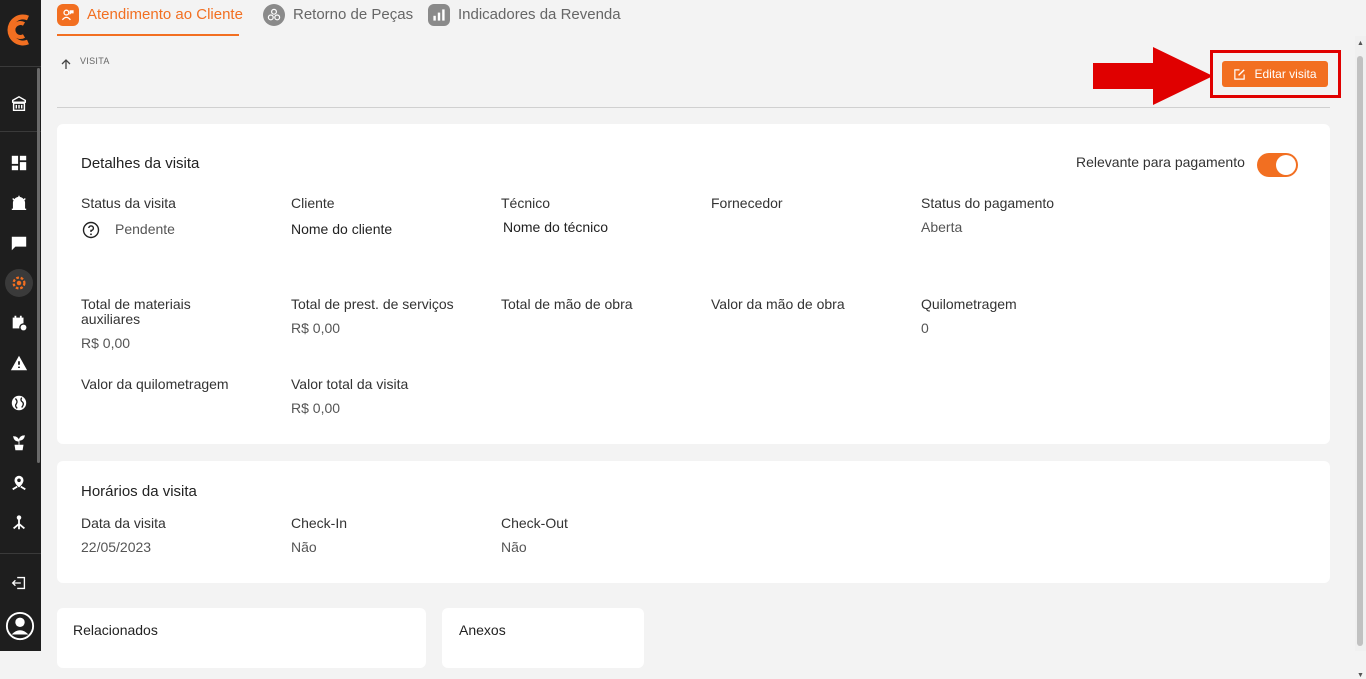  What do you see at coordinates (38, 265) in the screenshot?
I see `sidebar-scrollbar` at bounding box center [38, 265].